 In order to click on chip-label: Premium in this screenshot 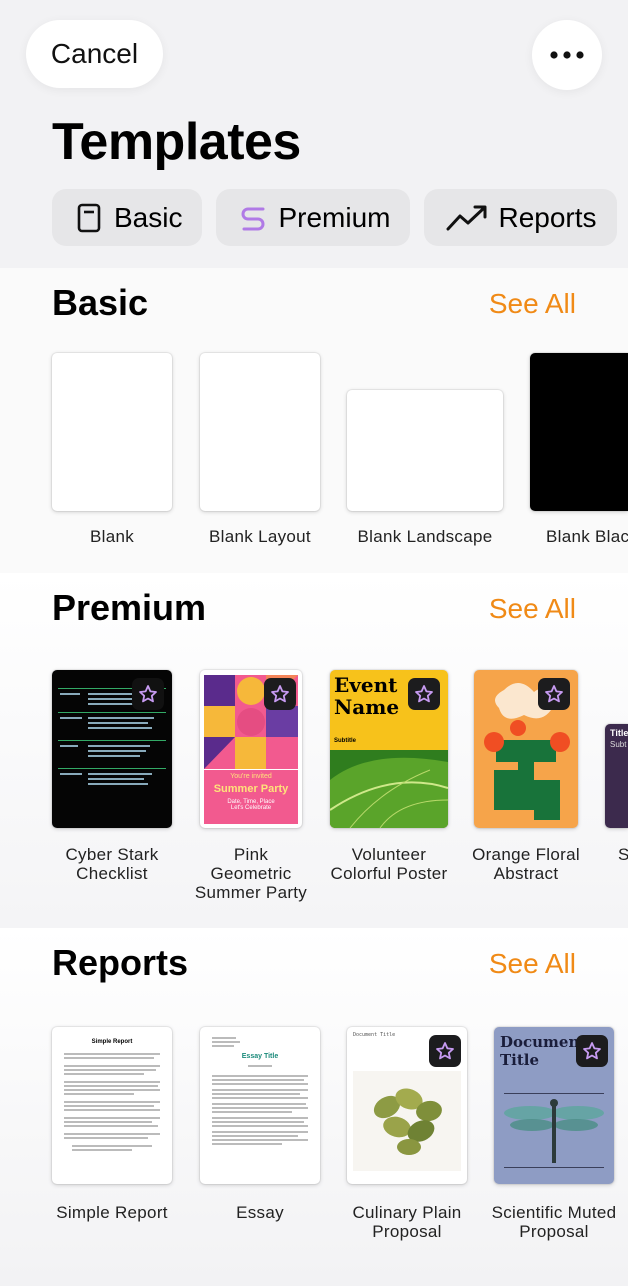, I will do `click(334, 217)`.